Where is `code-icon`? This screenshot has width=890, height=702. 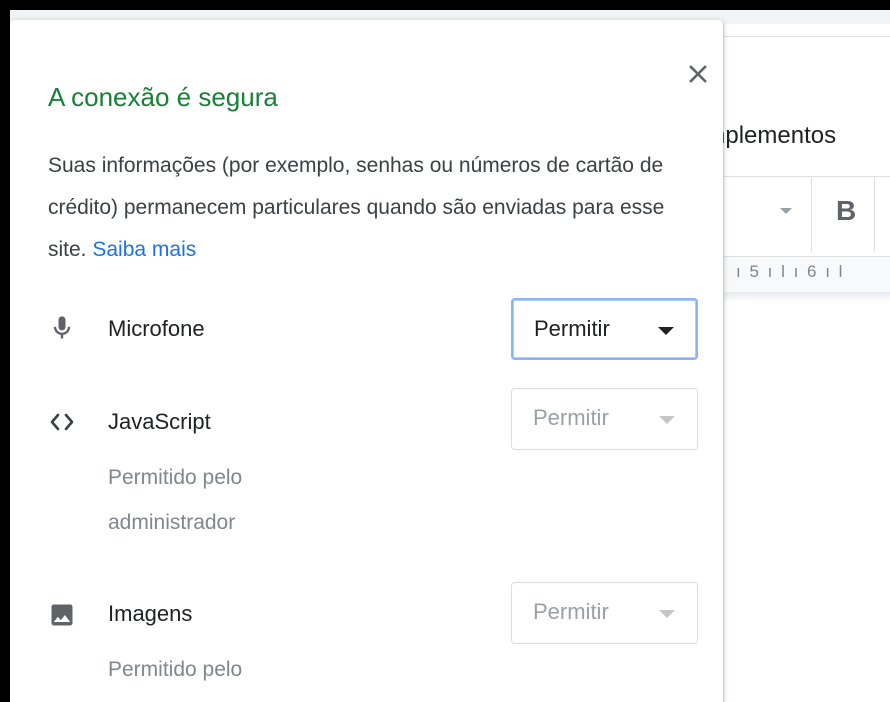 code-icon is located at coordinates (62, 422).